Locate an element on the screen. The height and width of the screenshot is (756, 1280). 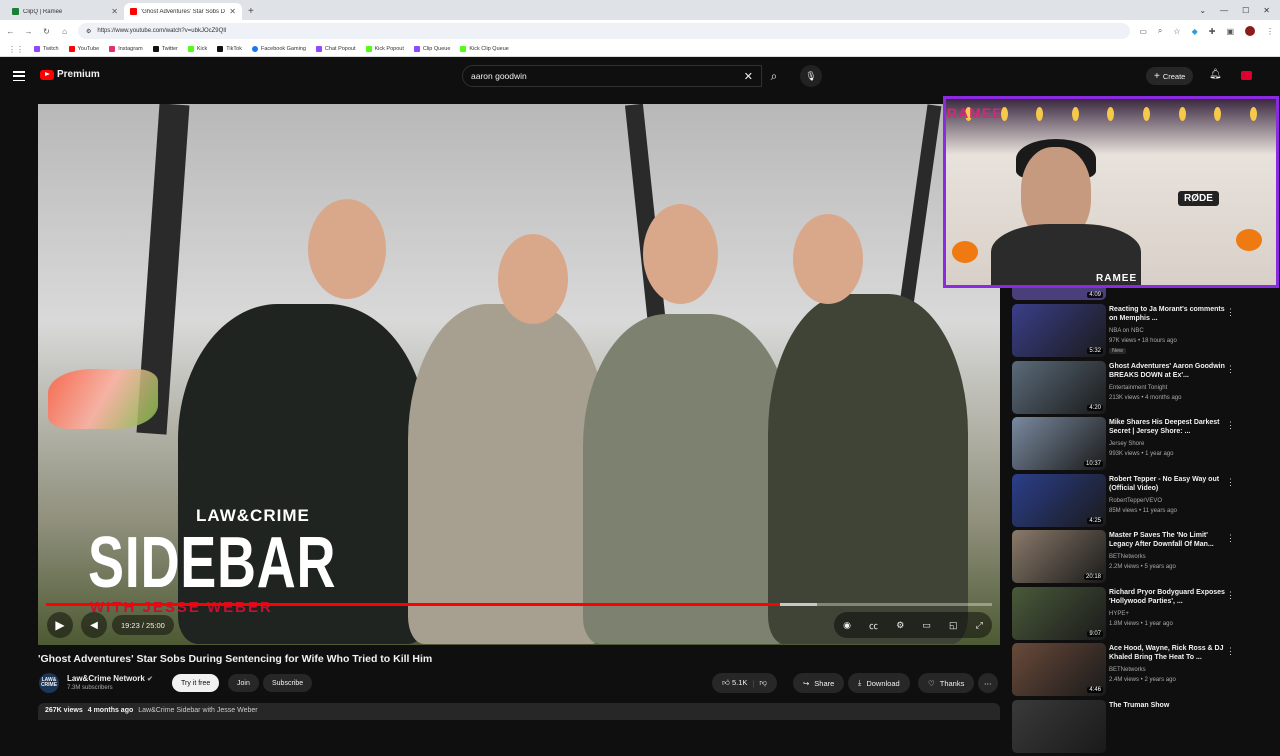
video-thumbnail: 4:25 is located at coordinates (1059, 500).